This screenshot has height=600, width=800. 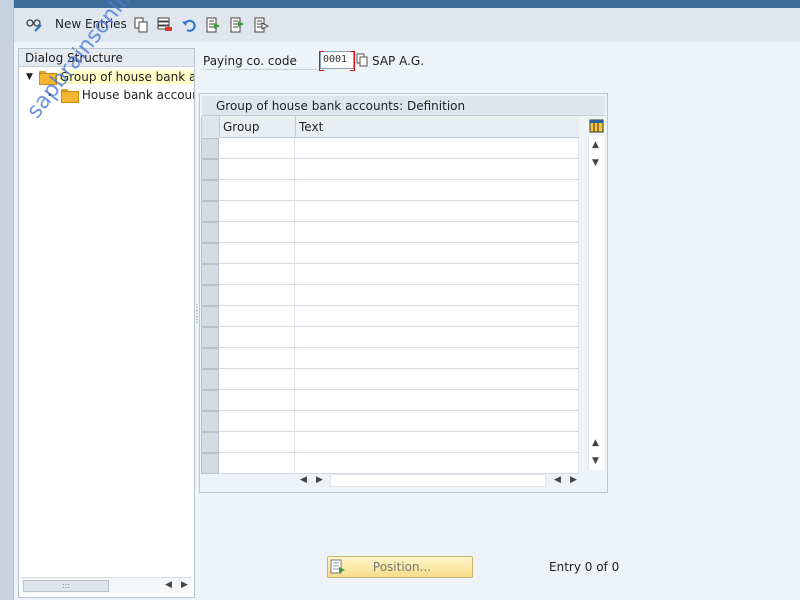 What do you see at coordinates (29, 77) in the screenshot?
I see `chevron-down-icon: ▼` at bounding box center [29, 77].